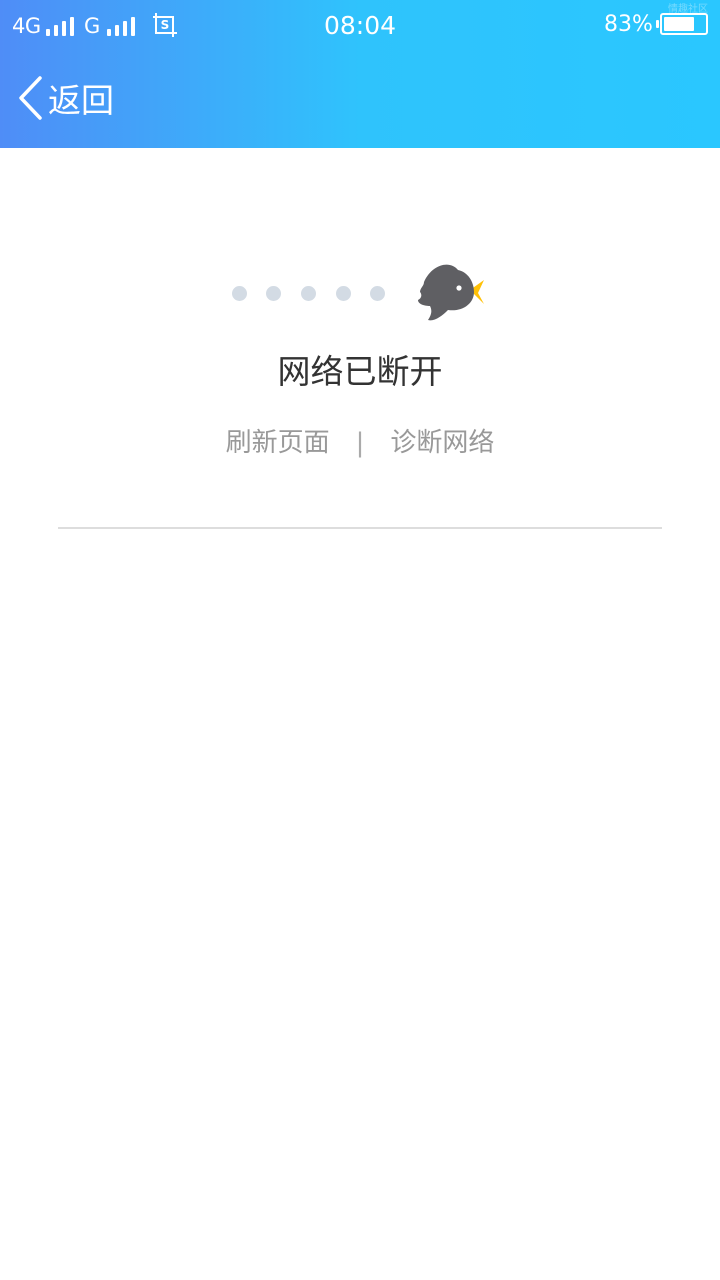  What do you see at coordinates (360, 293) in the screenshot?
I see `disconnected-illustration` at bounding box center [360, 293].